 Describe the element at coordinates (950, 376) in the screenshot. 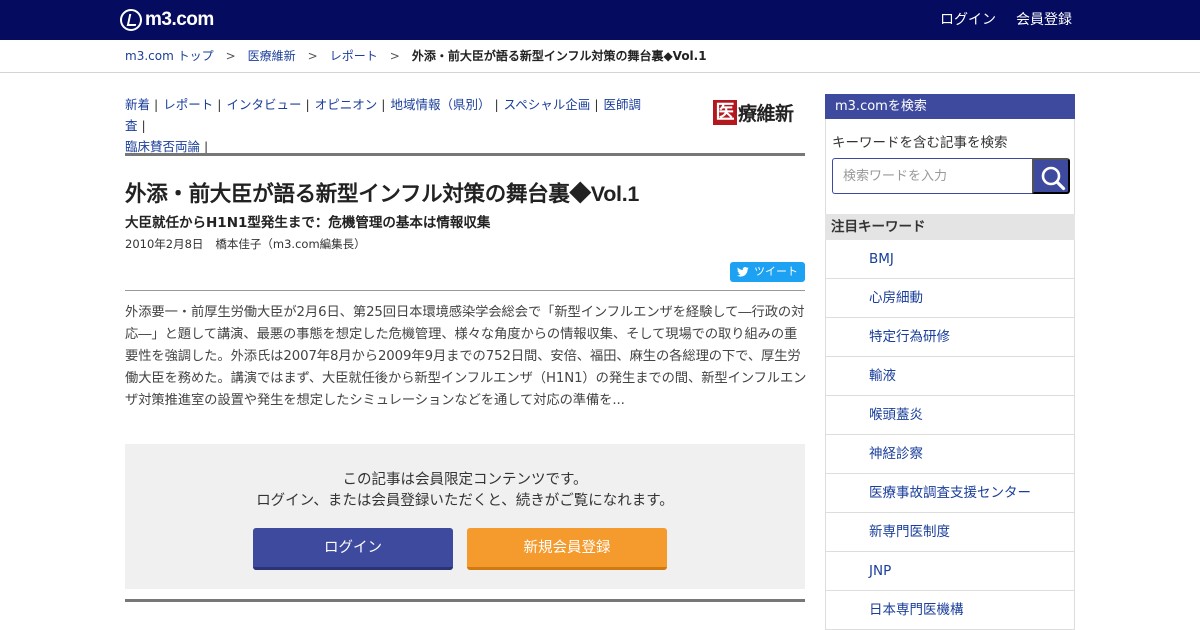

I see `keyword-link: 輸液` at that location.